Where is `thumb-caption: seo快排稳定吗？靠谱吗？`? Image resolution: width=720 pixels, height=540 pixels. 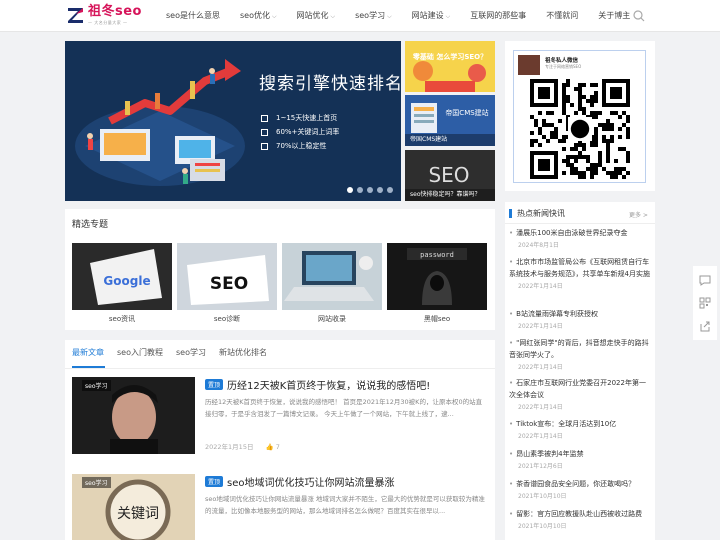
thumb-caption: seo快排稳定吗？靠谱吗？ is located at coordinates (450, 195).